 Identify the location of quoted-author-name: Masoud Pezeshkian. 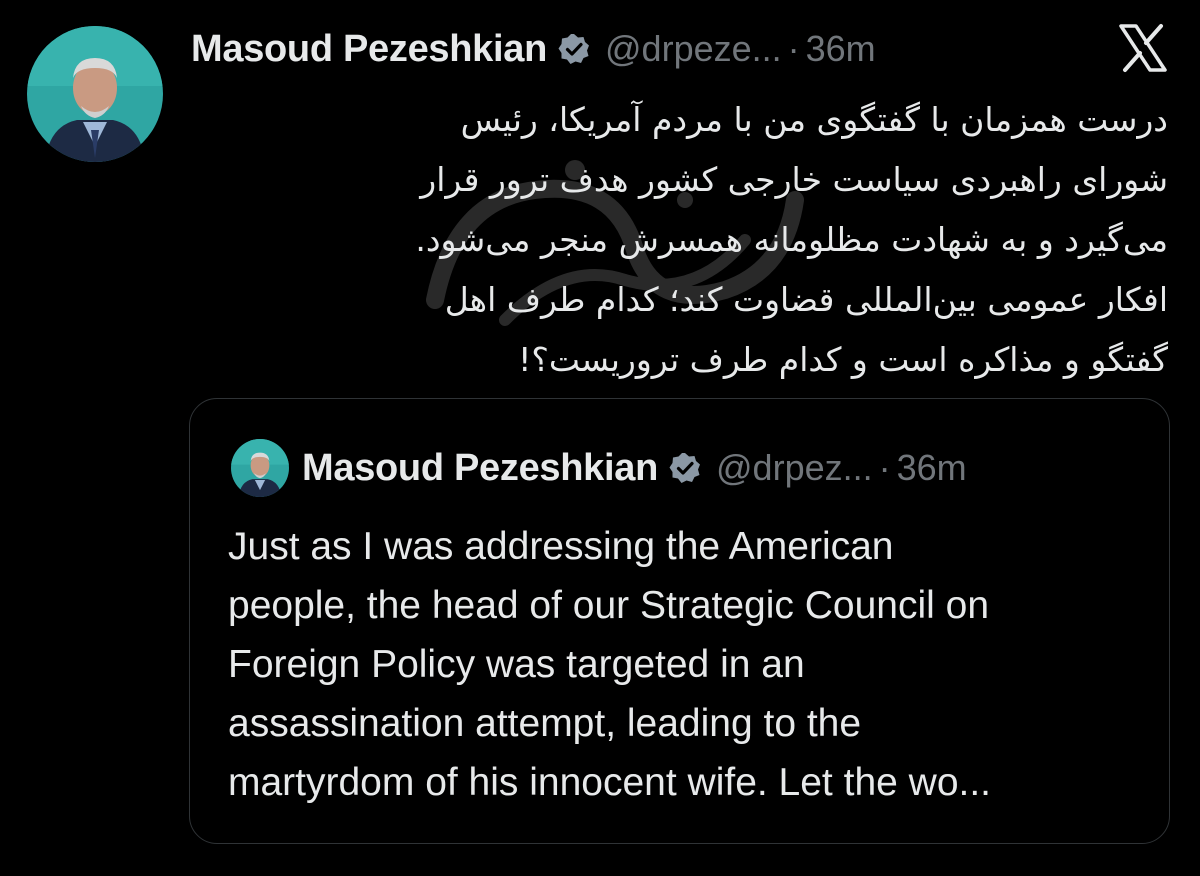
(480, 467).